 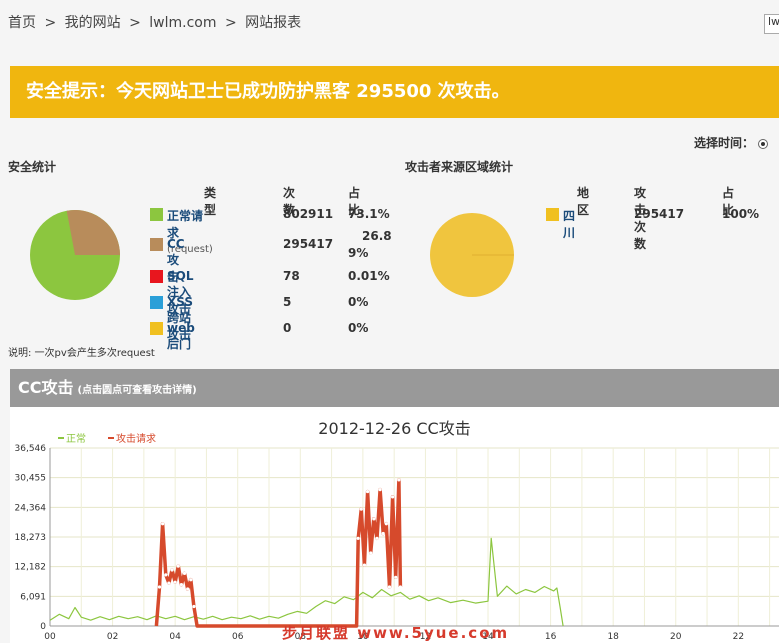 What do you see at coordinates (287, 328) in the screenshot?
I see `count-webshell: 0` at bounding box center [287, 328].